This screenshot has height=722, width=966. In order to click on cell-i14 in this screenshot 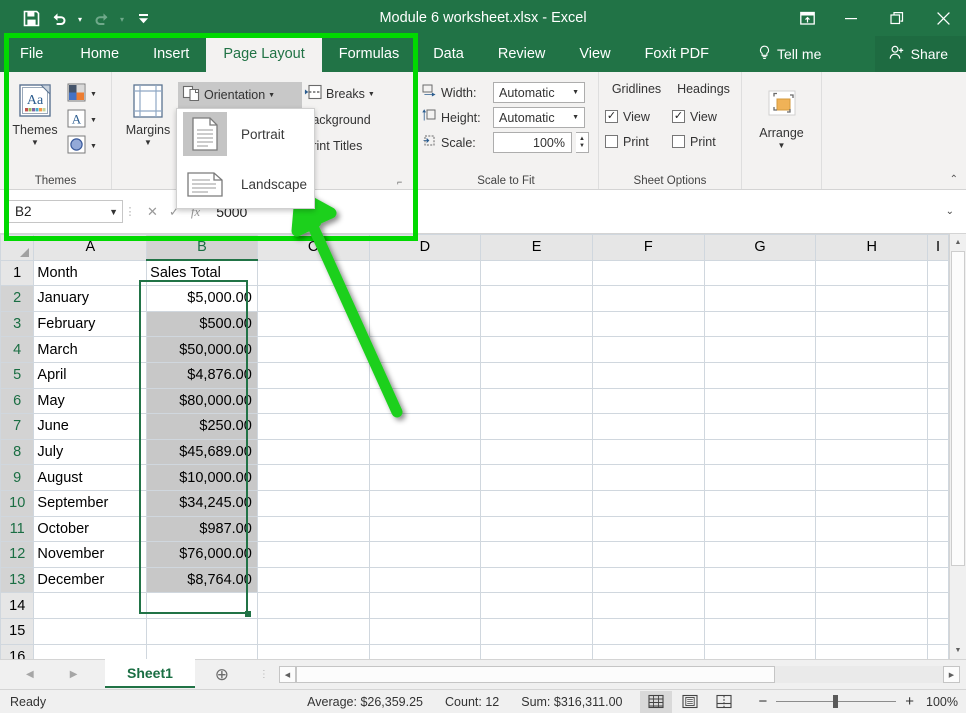, I will do `click(938, 605)`.